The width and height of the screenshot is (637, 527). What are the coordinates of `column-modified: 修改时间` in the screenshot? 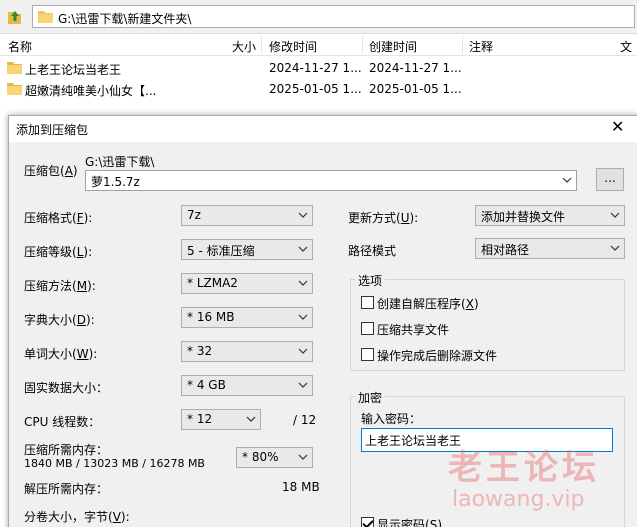 It's located at (293, 46).